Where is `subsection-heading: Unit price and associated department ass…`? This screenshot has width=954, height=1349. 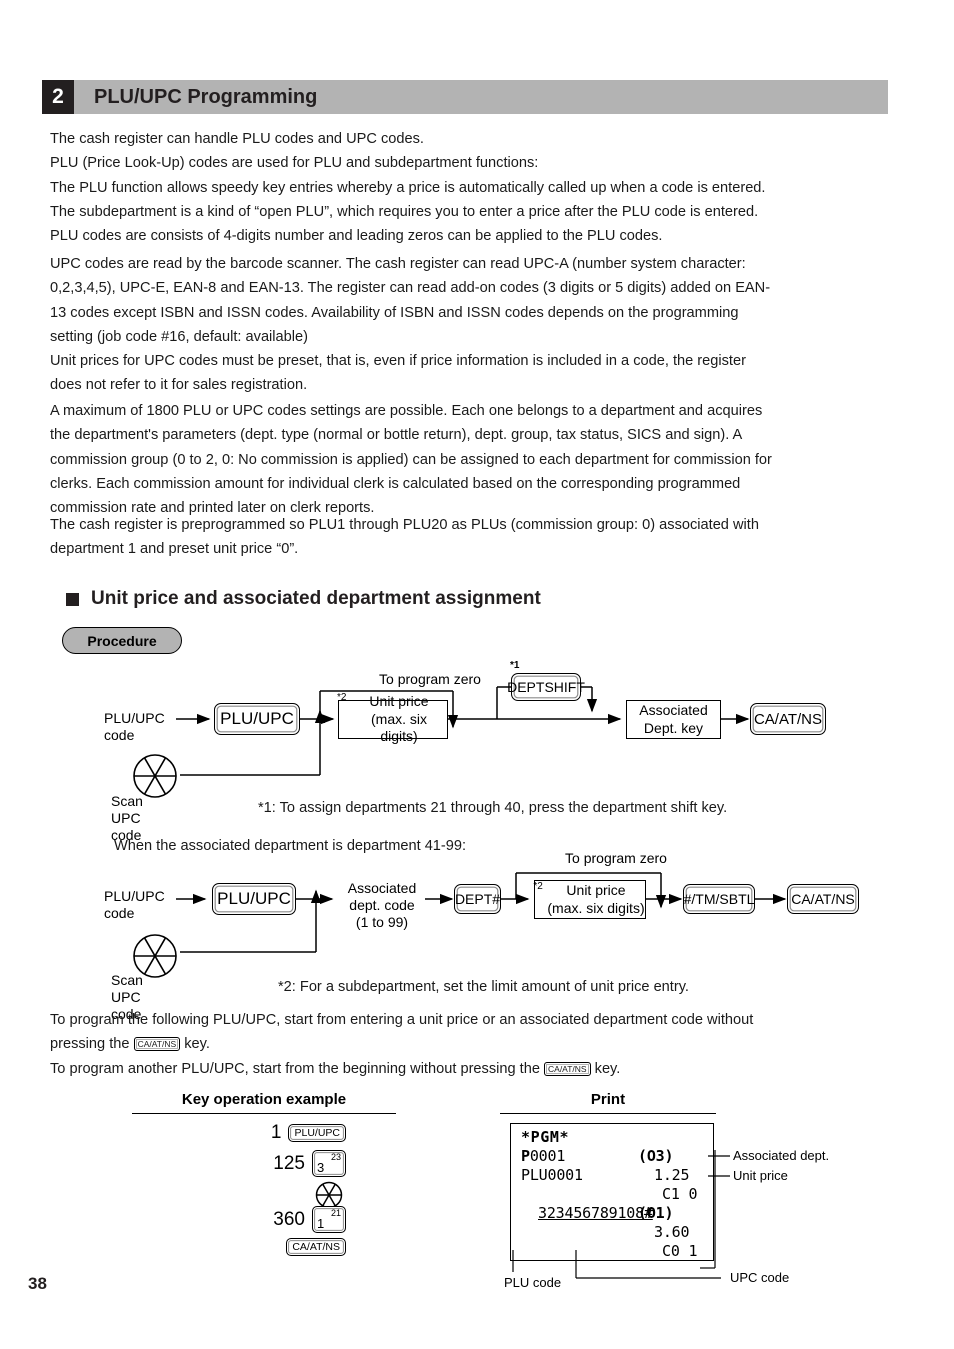 subsection-heading: Unit price and associated department ass… is located at coordinates (303, 599).